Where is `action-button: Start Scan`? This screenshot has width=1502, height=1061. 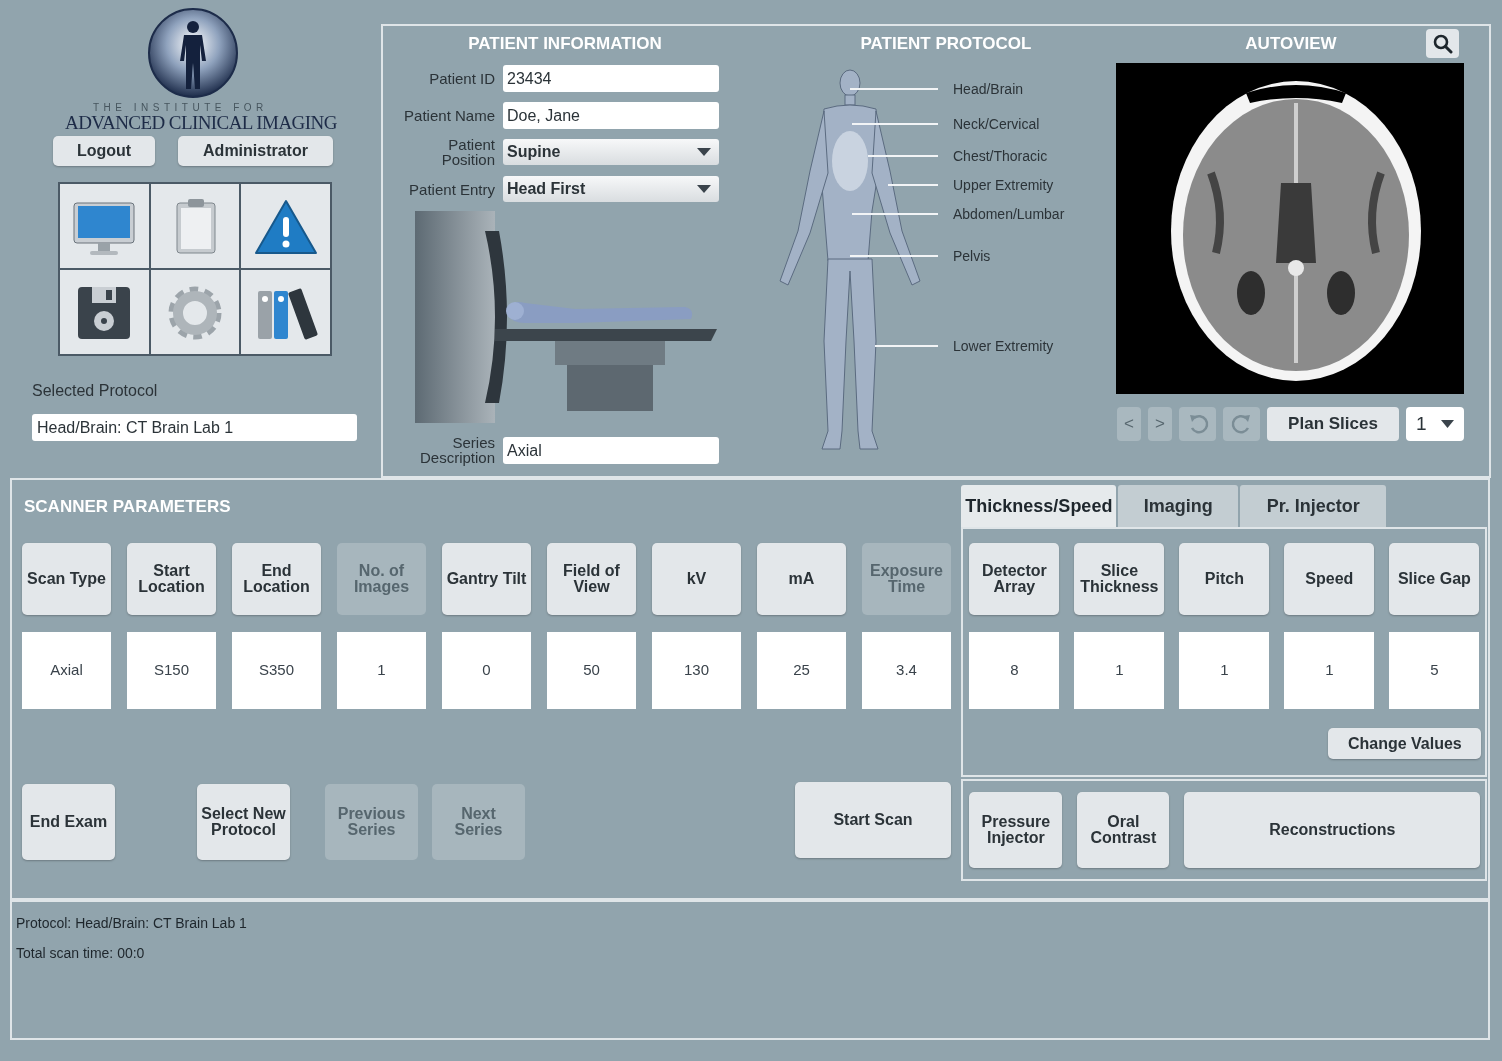 action-button: Start Scan is located at coordinates (873, 820).